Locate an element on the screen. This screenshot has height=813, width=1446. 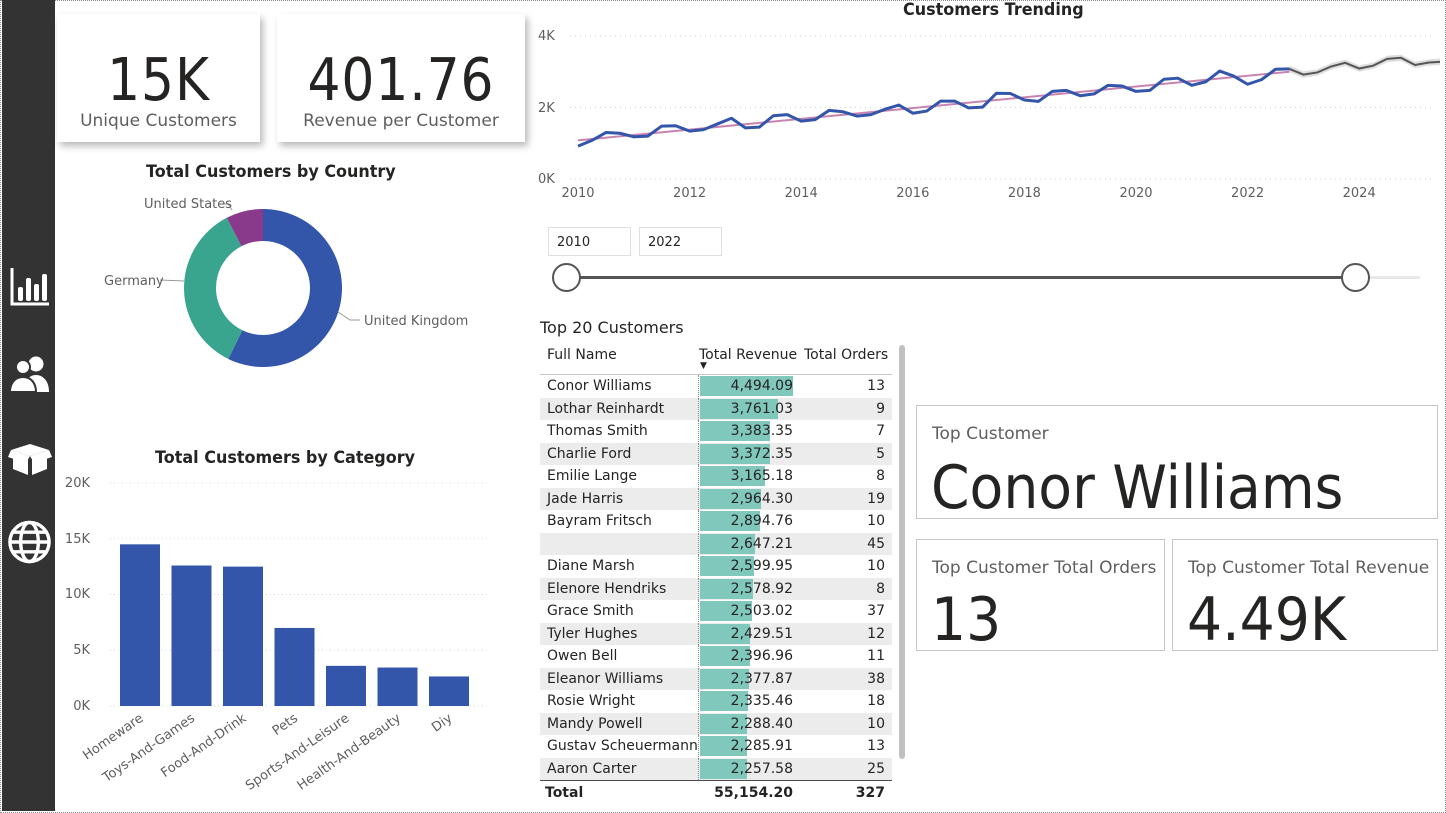
unique-customers-value: 15K is located at coordinates (158, 79).